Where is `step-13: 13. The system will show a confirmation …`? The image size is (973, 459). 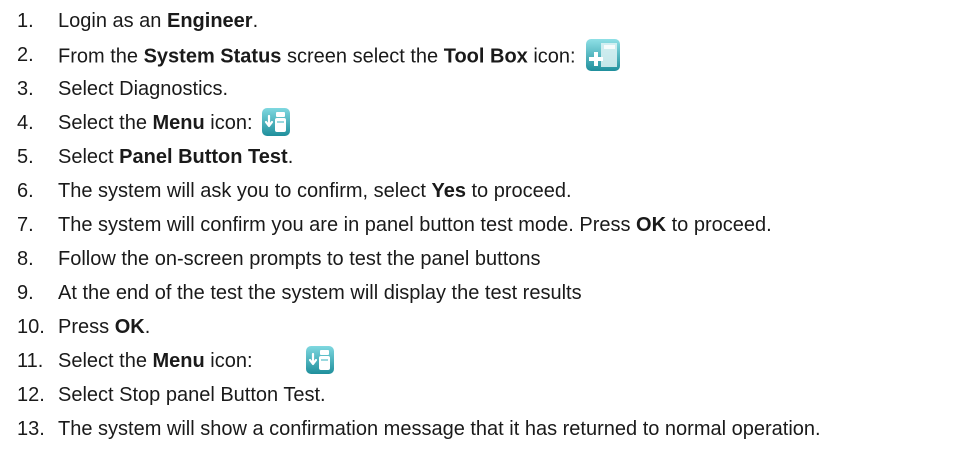 step-13: 13. The system will show a confirmation … is located at coordinates (486, 429).